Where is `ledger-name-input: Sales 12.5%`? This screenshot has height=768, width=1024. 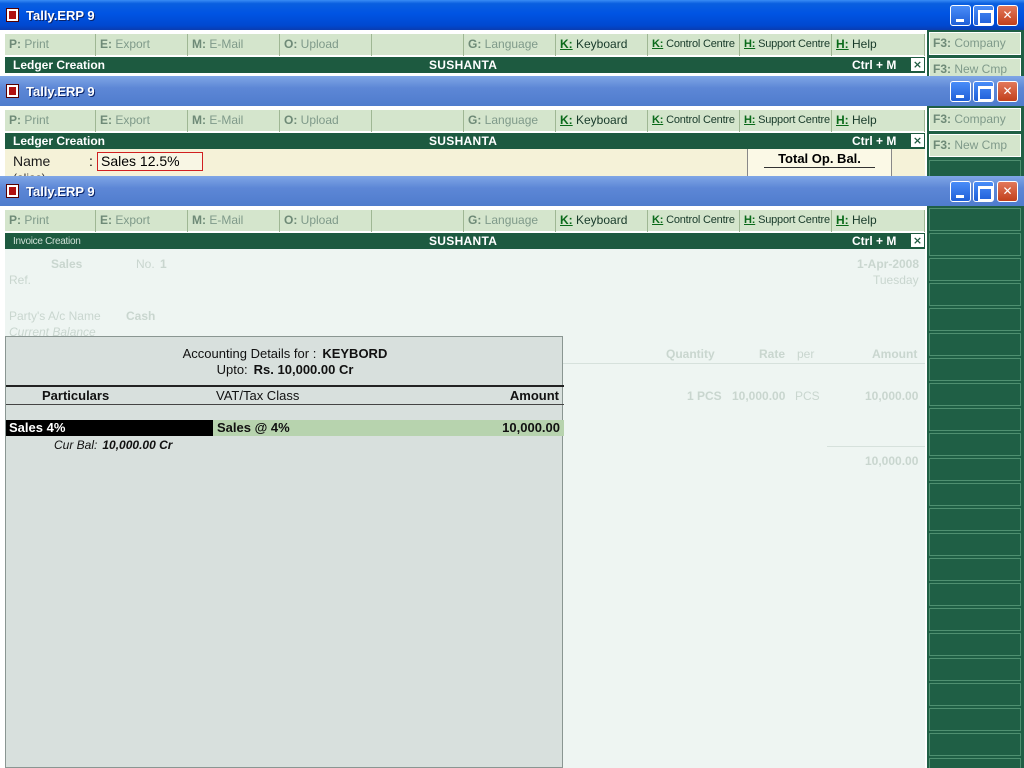
ledger-name-input: Sales 12.5% is located at coordinates (150, 161).